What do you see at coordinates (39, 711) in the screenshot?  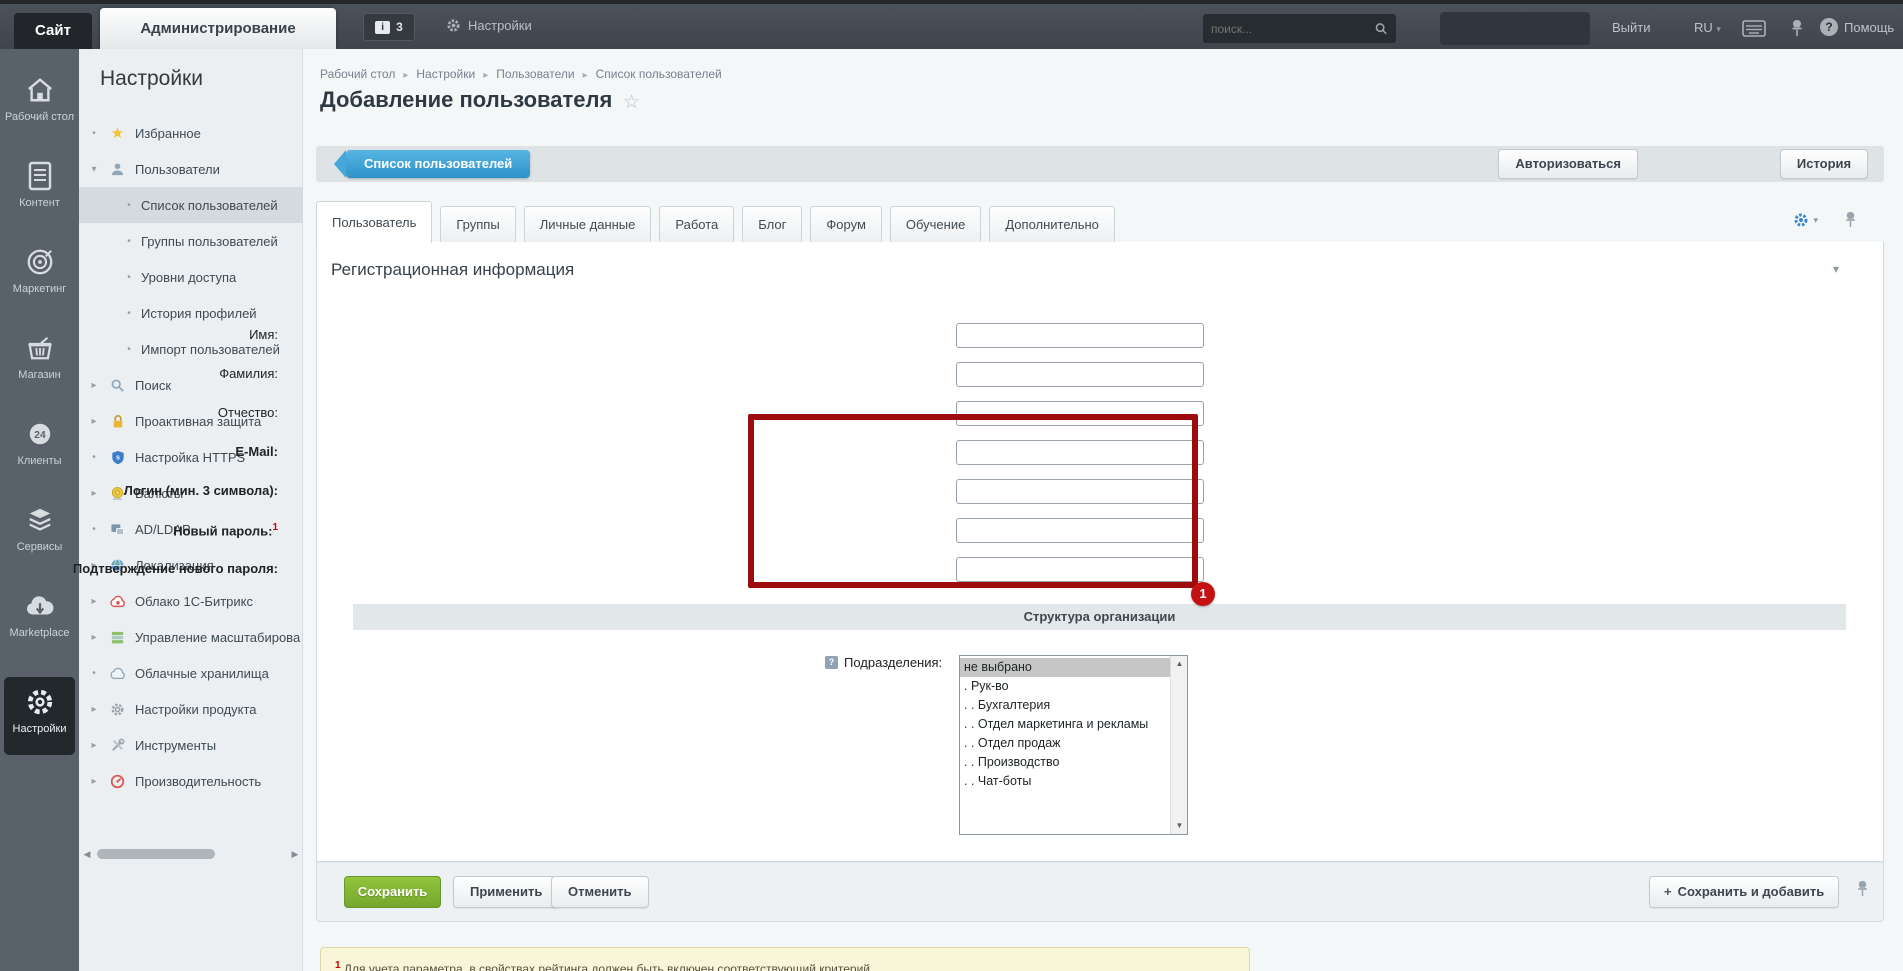 I see `rail-item-settings: Настройки` at bounding box center [39, 711].